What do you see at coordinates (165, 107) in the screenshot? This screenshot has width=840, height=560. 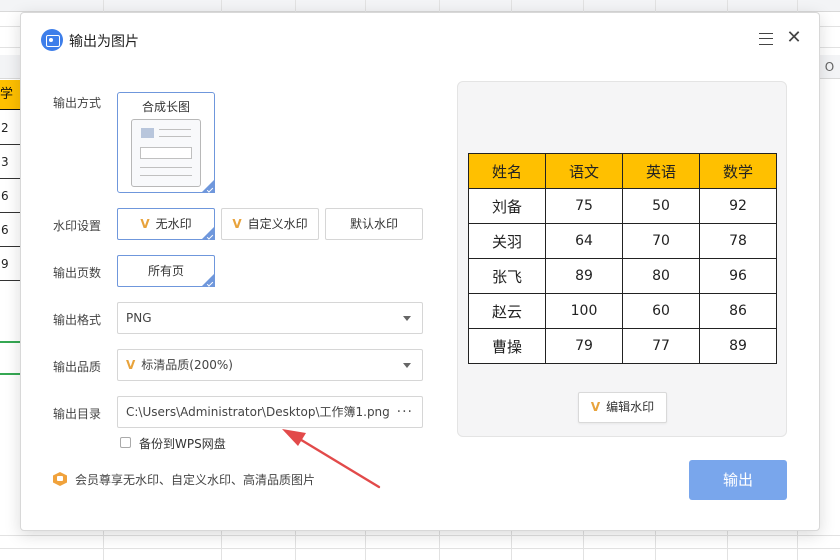 I see `long-image-option-label: 合成长图` at bounding box center [165, 107].